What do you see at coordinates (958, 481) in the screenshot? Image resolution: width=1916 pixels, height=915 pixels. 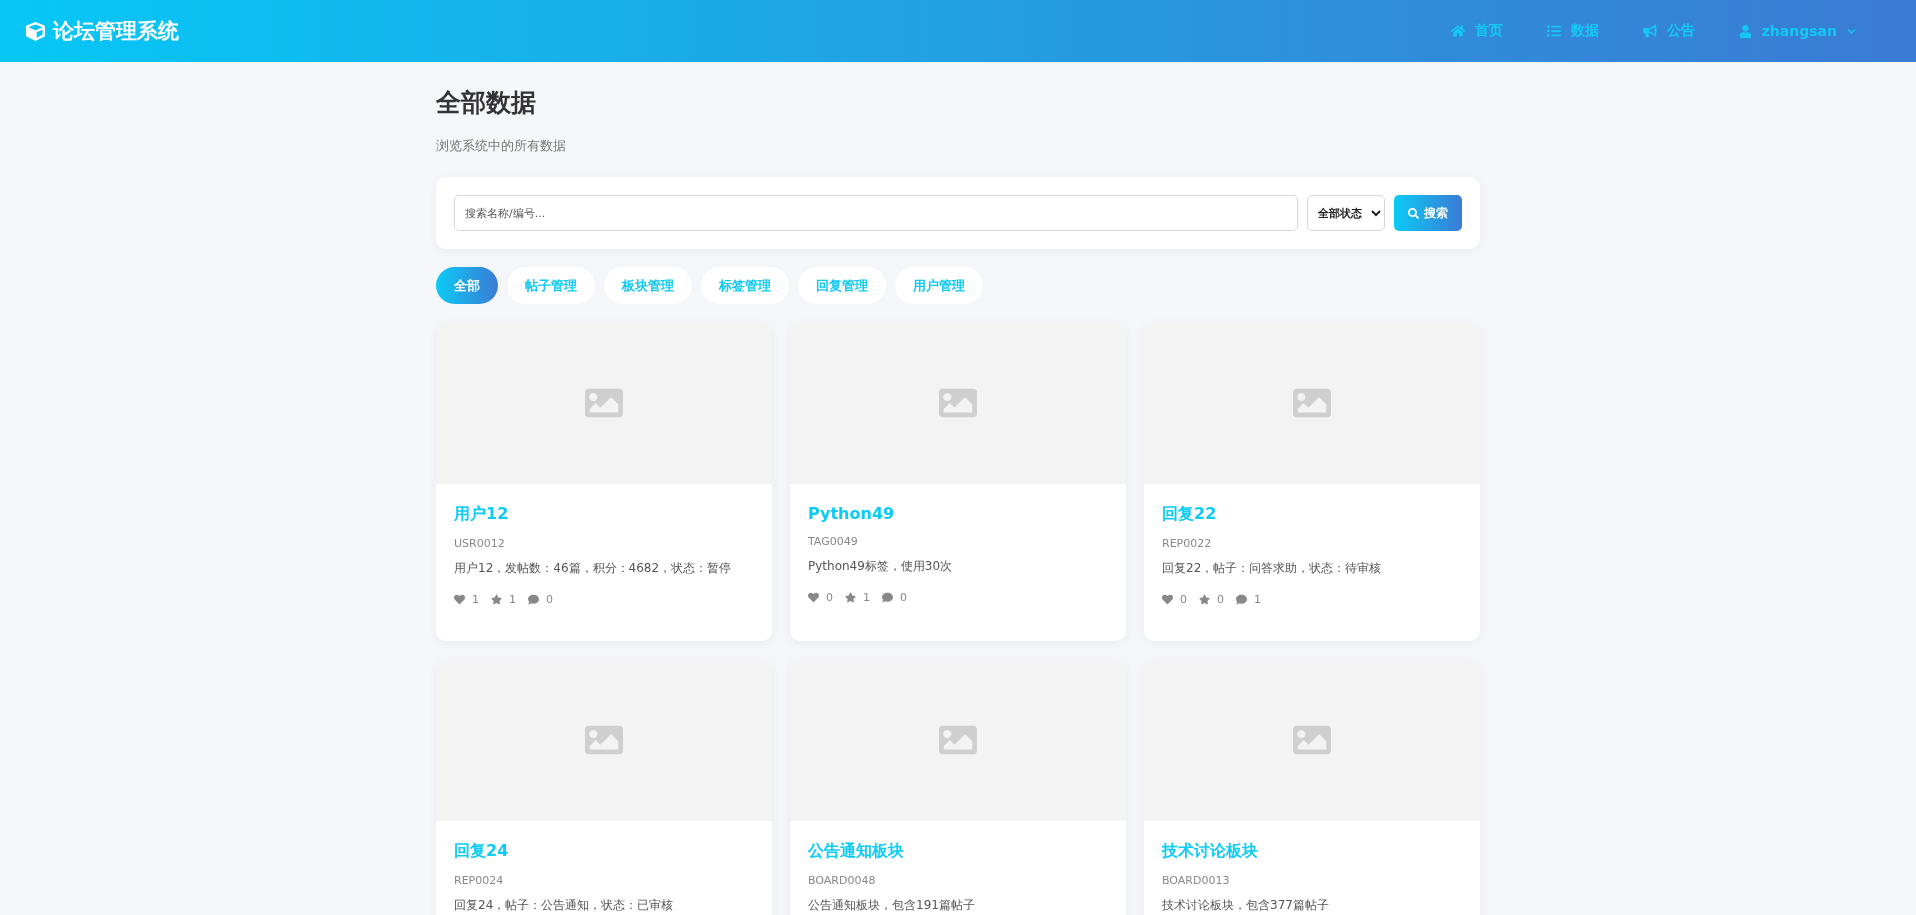 I see `data-card: Python49 TAG0049 Python49标签，使用30次 0 1 0` at bounding box center [958, 481].